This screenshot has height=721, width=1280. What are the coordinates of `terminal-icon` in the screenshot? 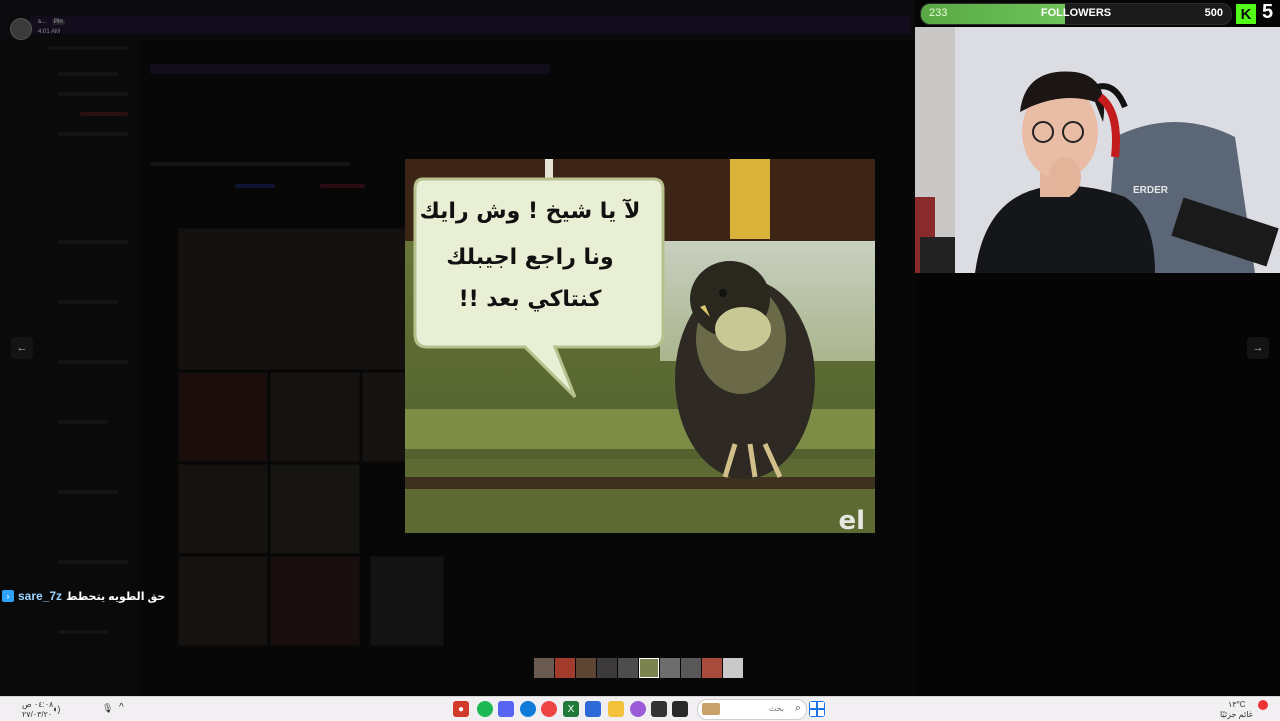 It's located at (680, 709).